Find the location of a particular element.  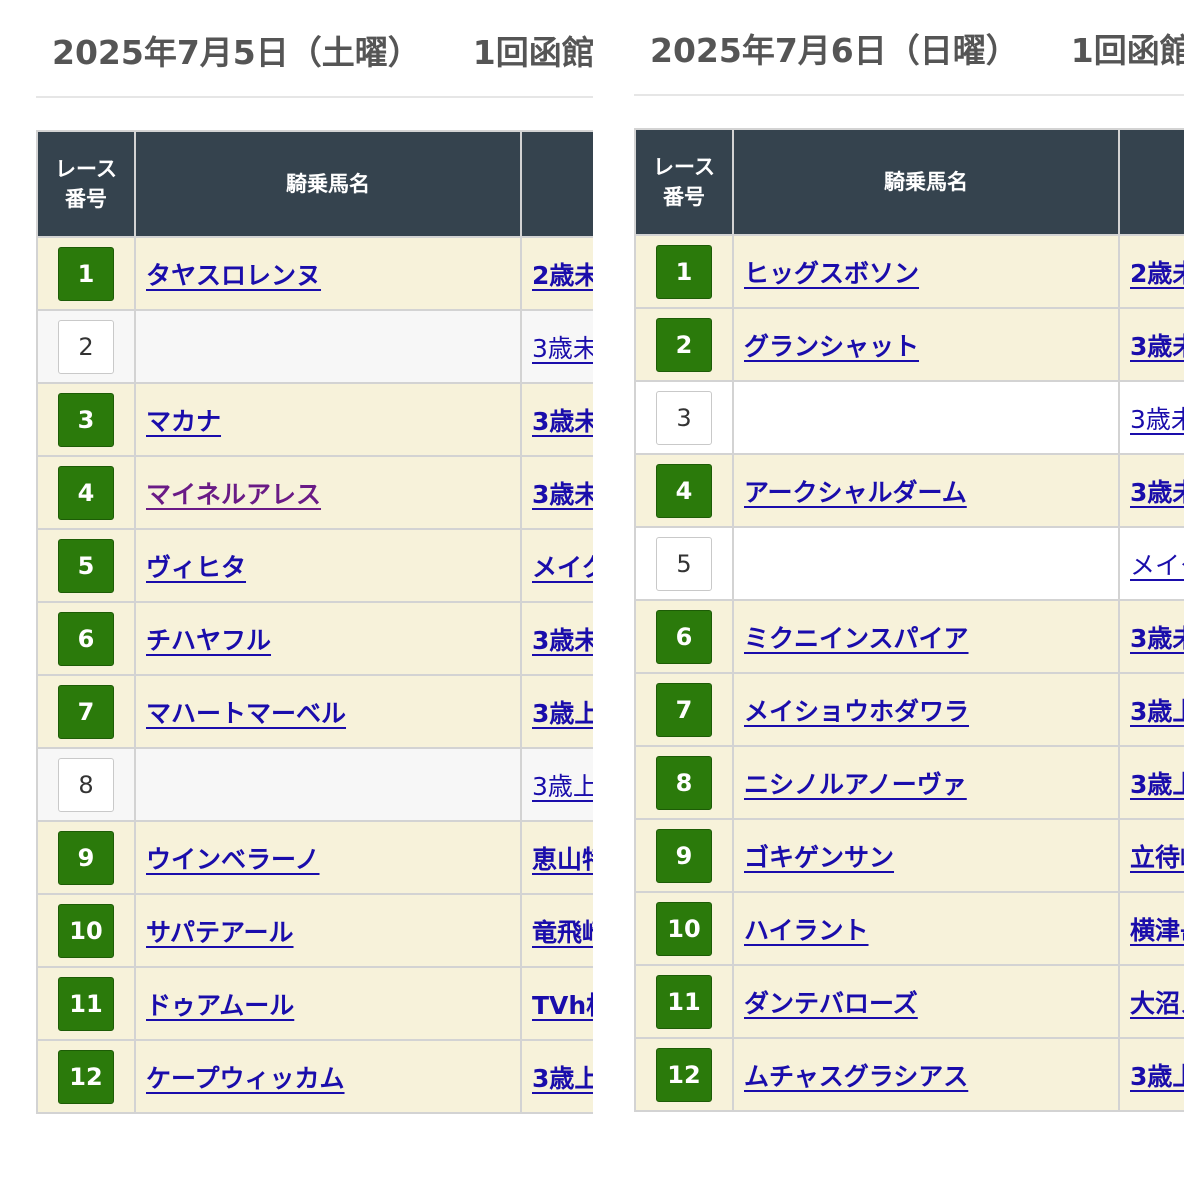

table-row: 2 3歳未勝利 is located at coordinates (314, 346).